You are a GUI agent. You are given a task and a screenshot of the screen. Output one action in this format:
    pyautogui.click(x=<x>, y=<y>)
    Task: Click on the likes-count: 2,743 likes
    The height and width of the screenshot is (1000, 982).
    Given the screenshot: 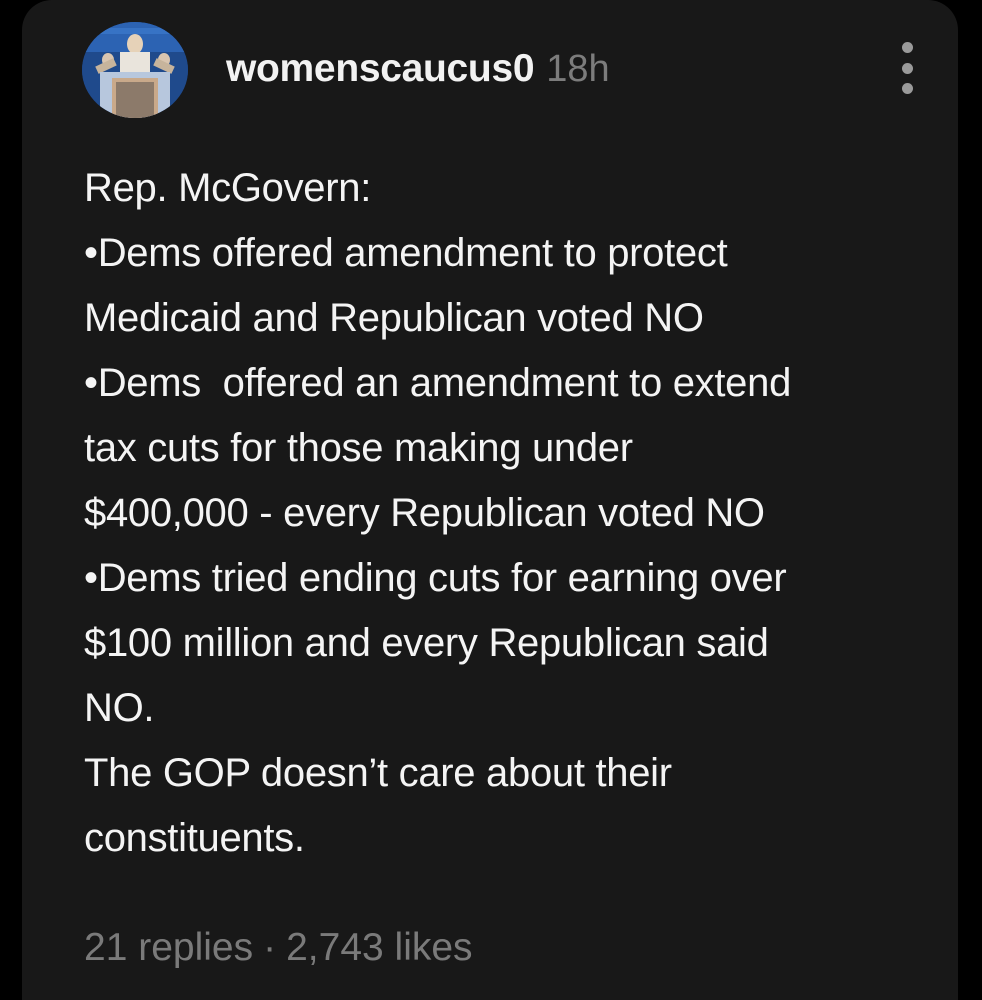 What is the action you would take?
    pyautogui.click(x=379, y=948)
    